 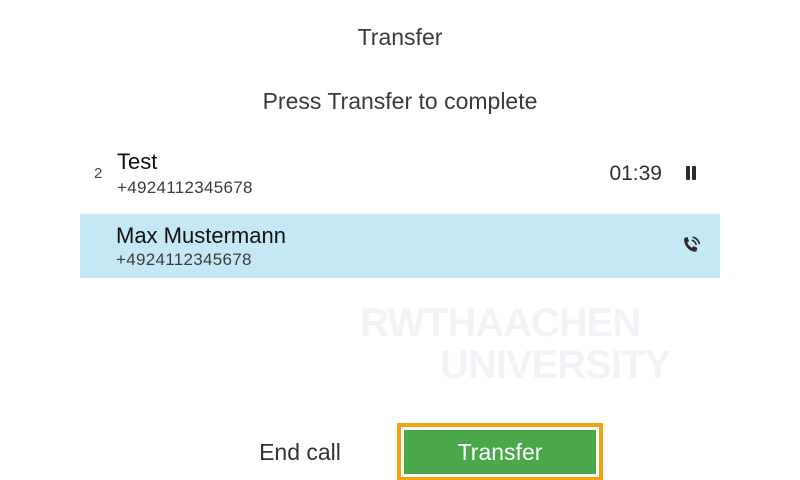 What do you see at coordinates (555, 365) in the screenshot?
I see `watermark-line: UNIVERSITY` at bounding box center [555, 365].